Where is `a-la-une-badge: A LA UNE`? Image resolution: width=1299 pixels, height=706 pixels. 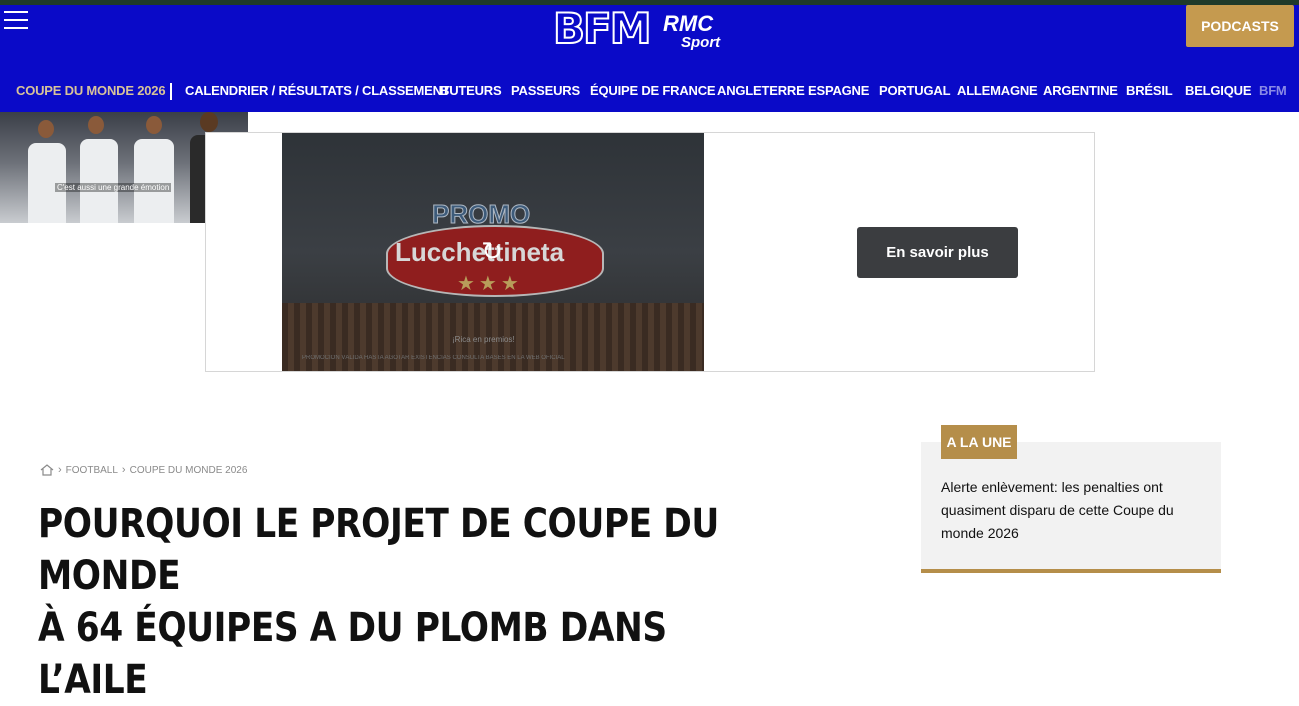
a-la-une-badge: A LA UNE is located at coordinates (979, 442).